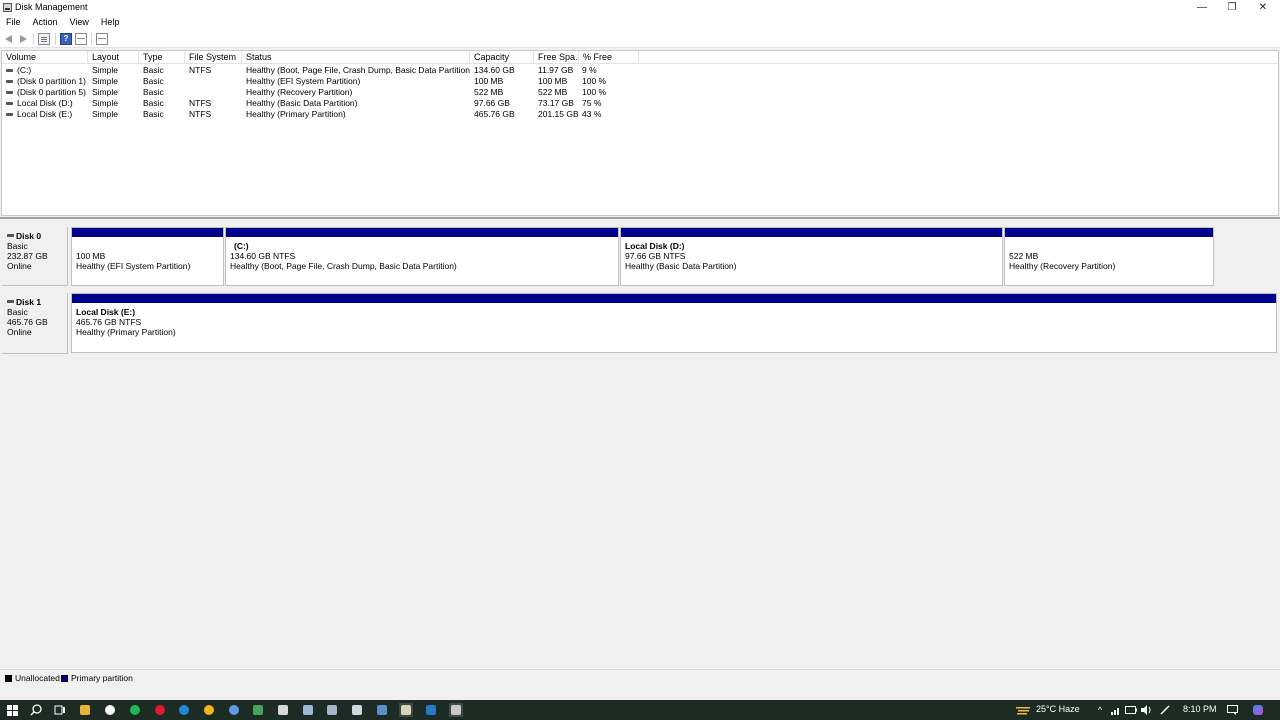 The height and width of the screenshot is (720, 1280). Describe the element at coordinates (162, 57) in the screenshot. I see `column-type: Type` at that location.